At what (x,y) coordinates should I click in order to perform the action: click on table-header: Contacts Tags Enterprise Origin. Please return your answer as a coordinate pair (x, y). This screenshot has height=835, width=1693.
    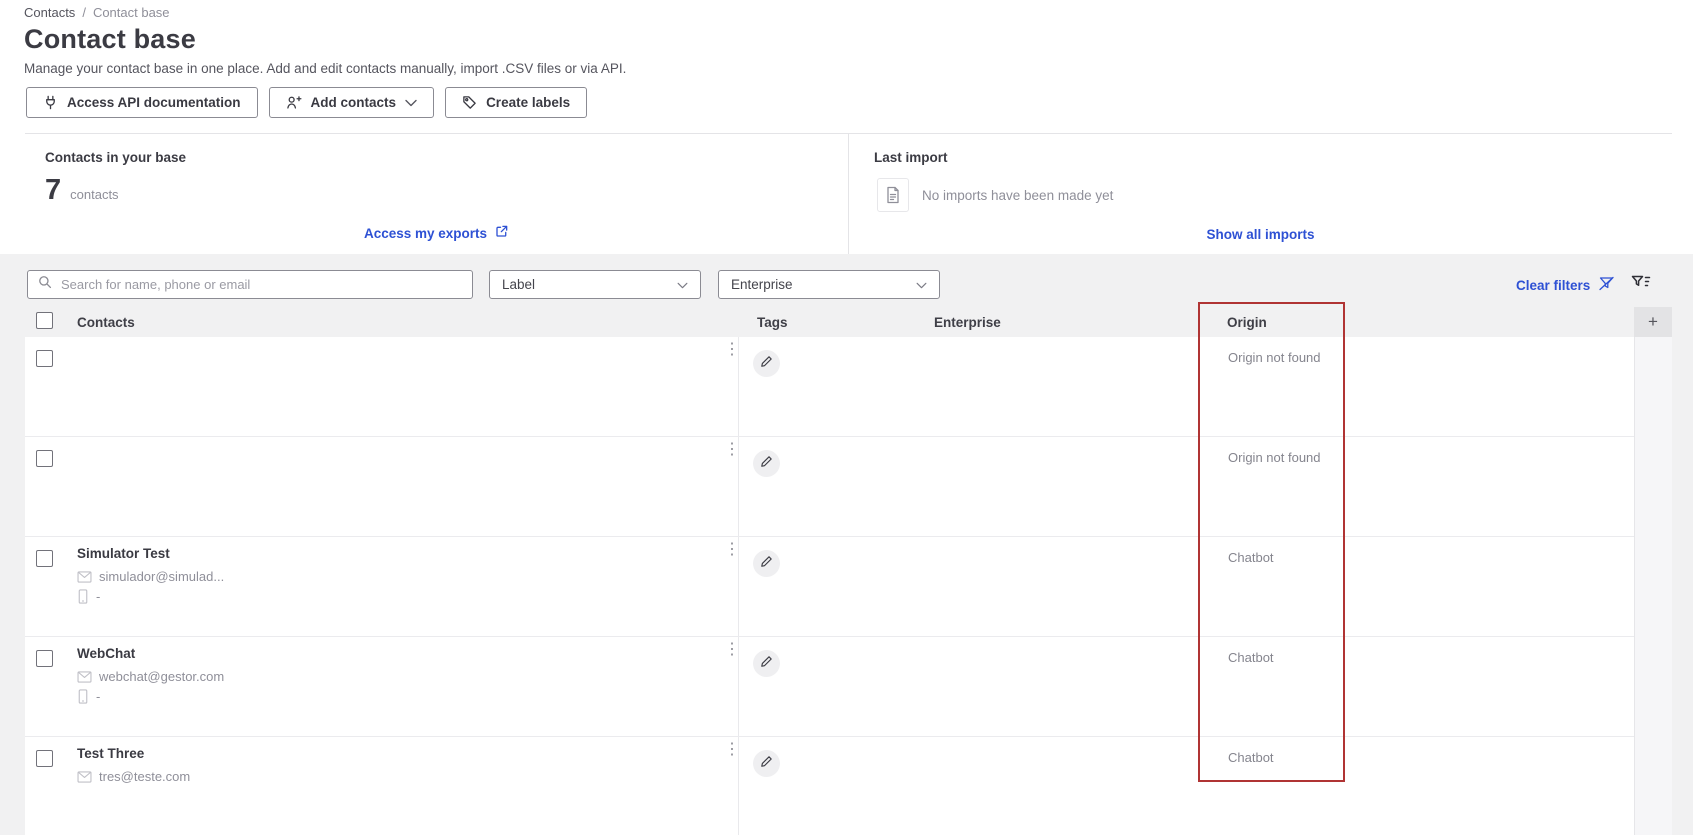
    Looking at the image, I should click on (829, 322).